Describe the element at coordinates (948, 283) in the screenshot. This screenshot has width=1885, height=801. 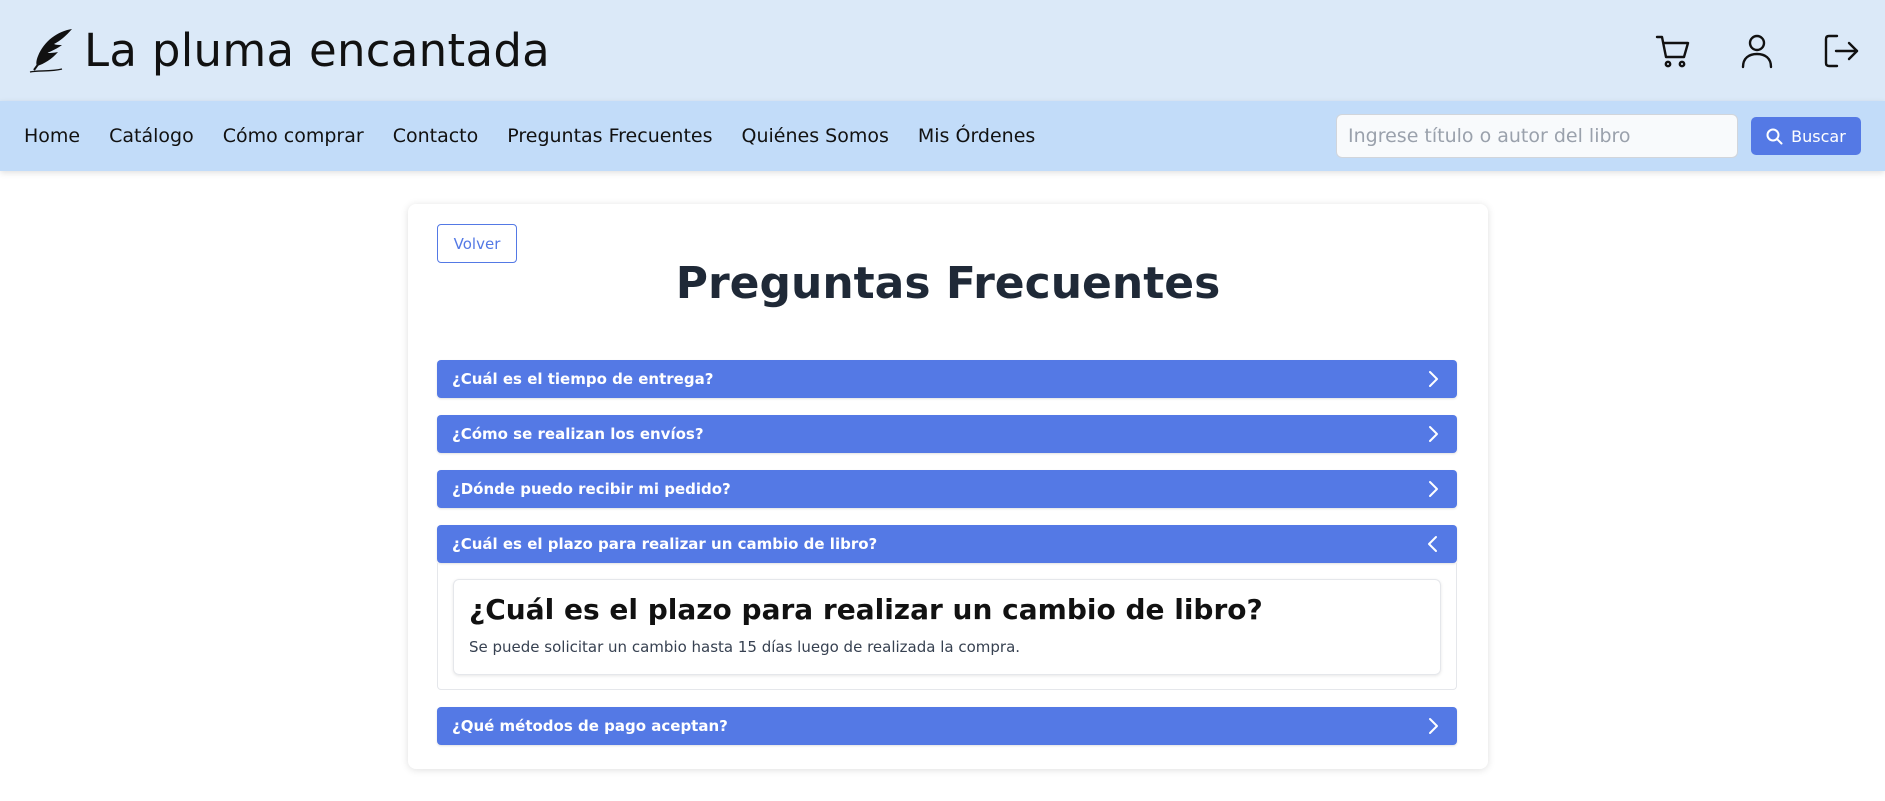
I see `page-title: Preguntas Frecuentes` at that location.